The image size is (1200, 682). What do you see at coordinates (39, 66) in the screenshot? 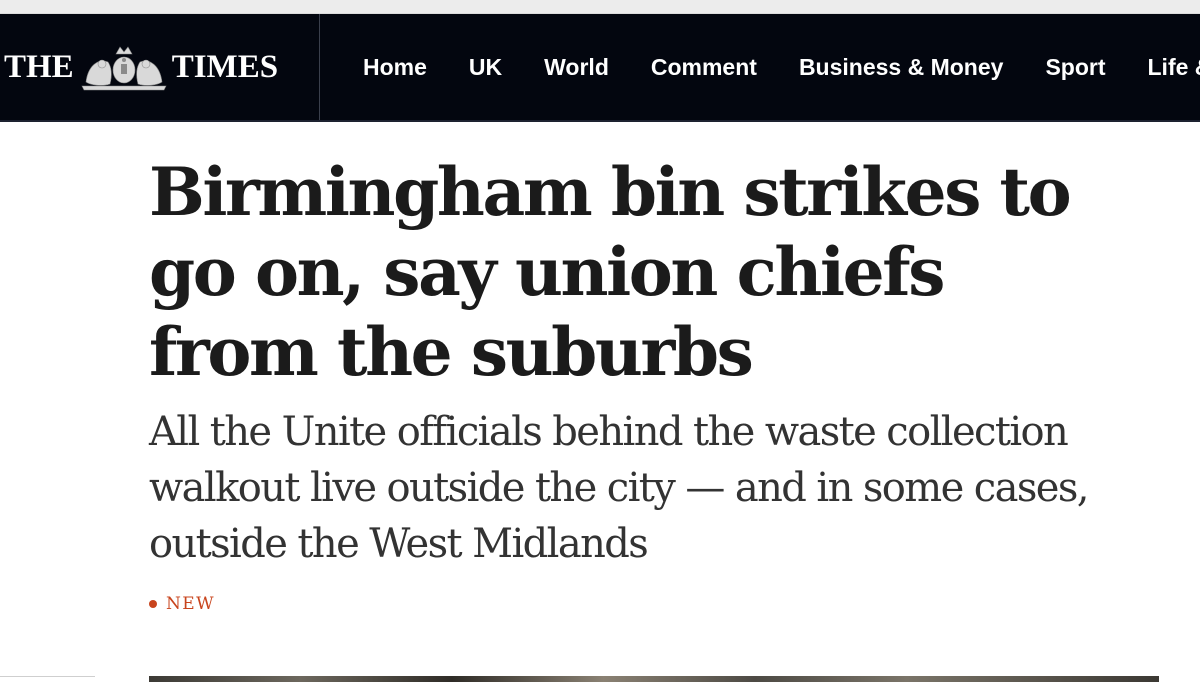
I see `logo-word-the: THE` at bounding box center [39, 66].